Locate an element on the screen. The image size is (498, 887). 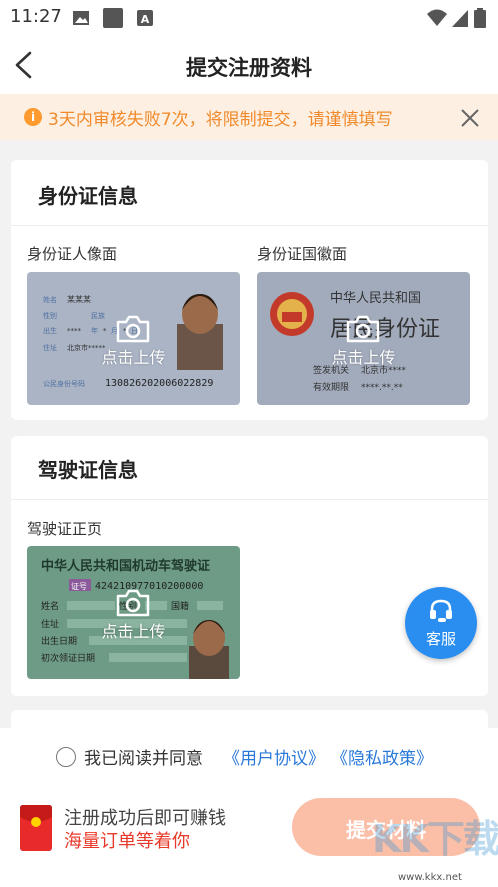
svg-text: 民族 is located at coordinates (98, 315).